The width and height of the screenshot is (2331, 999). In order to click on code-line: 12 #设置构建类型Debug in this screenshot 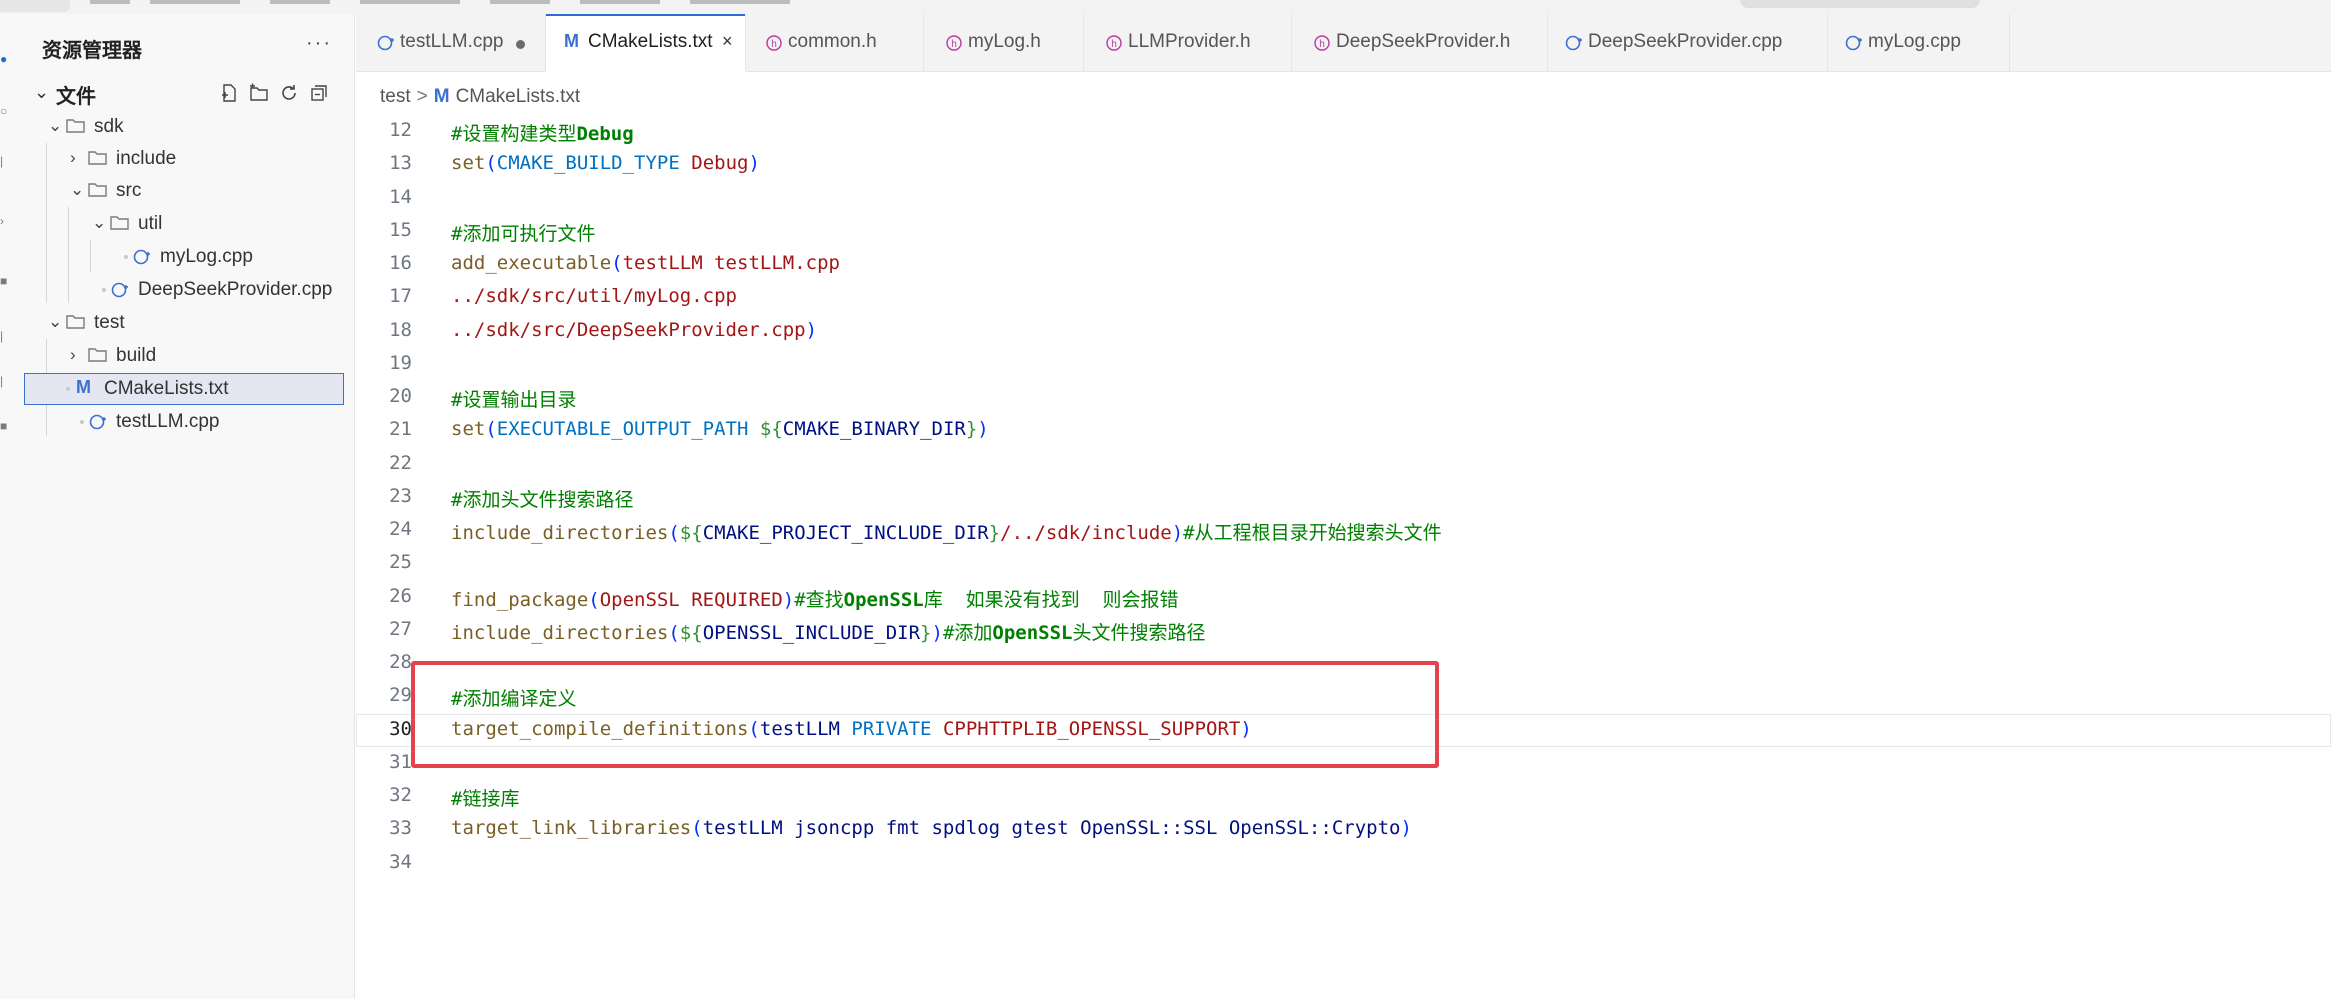, I will do `click(1343, 131)`.